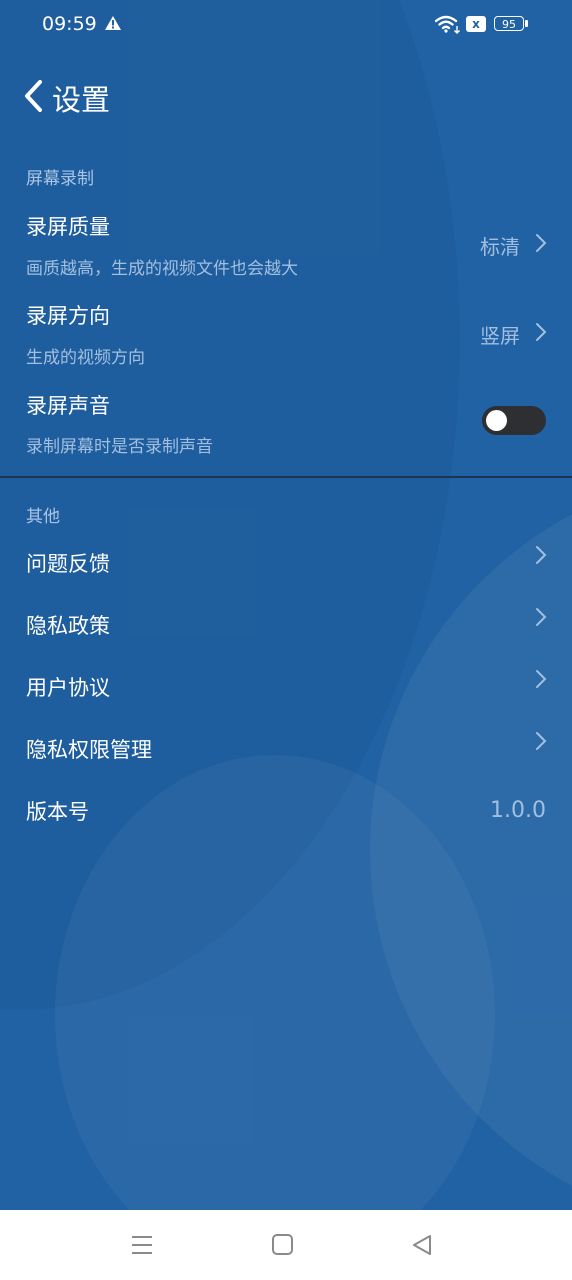 The image size is (572, 1280). What do you see at coordinates (526, 23) in the screenshot?
I see `battery-cap` at bounding box center [526, 23].